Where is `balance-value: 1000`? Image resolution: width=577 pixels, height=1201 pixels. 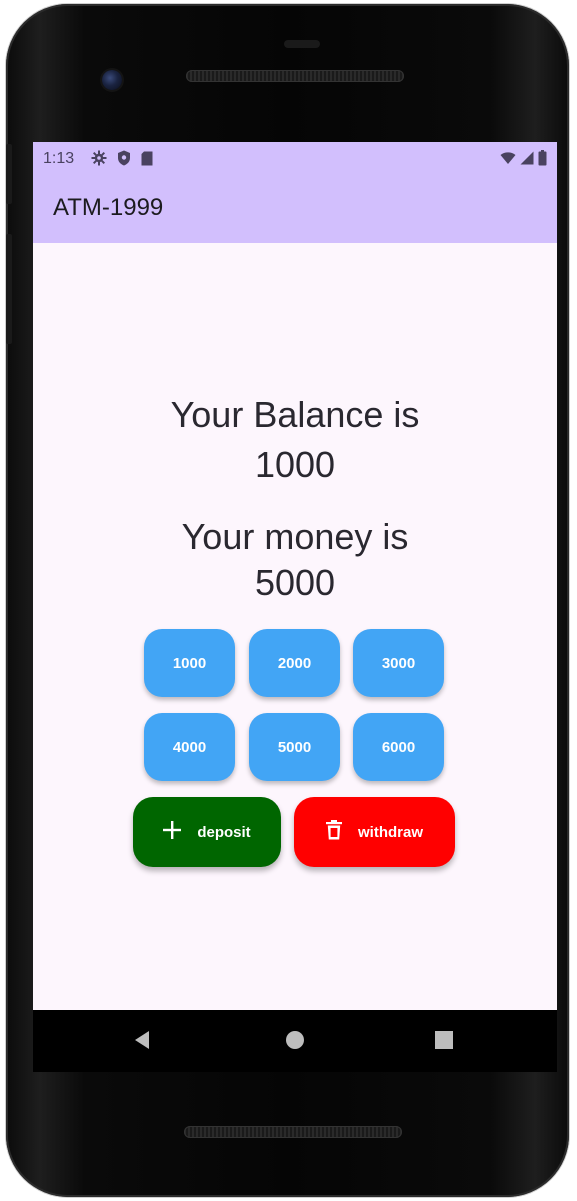
balance-value: 1000 is located at coordinates (295, 464).